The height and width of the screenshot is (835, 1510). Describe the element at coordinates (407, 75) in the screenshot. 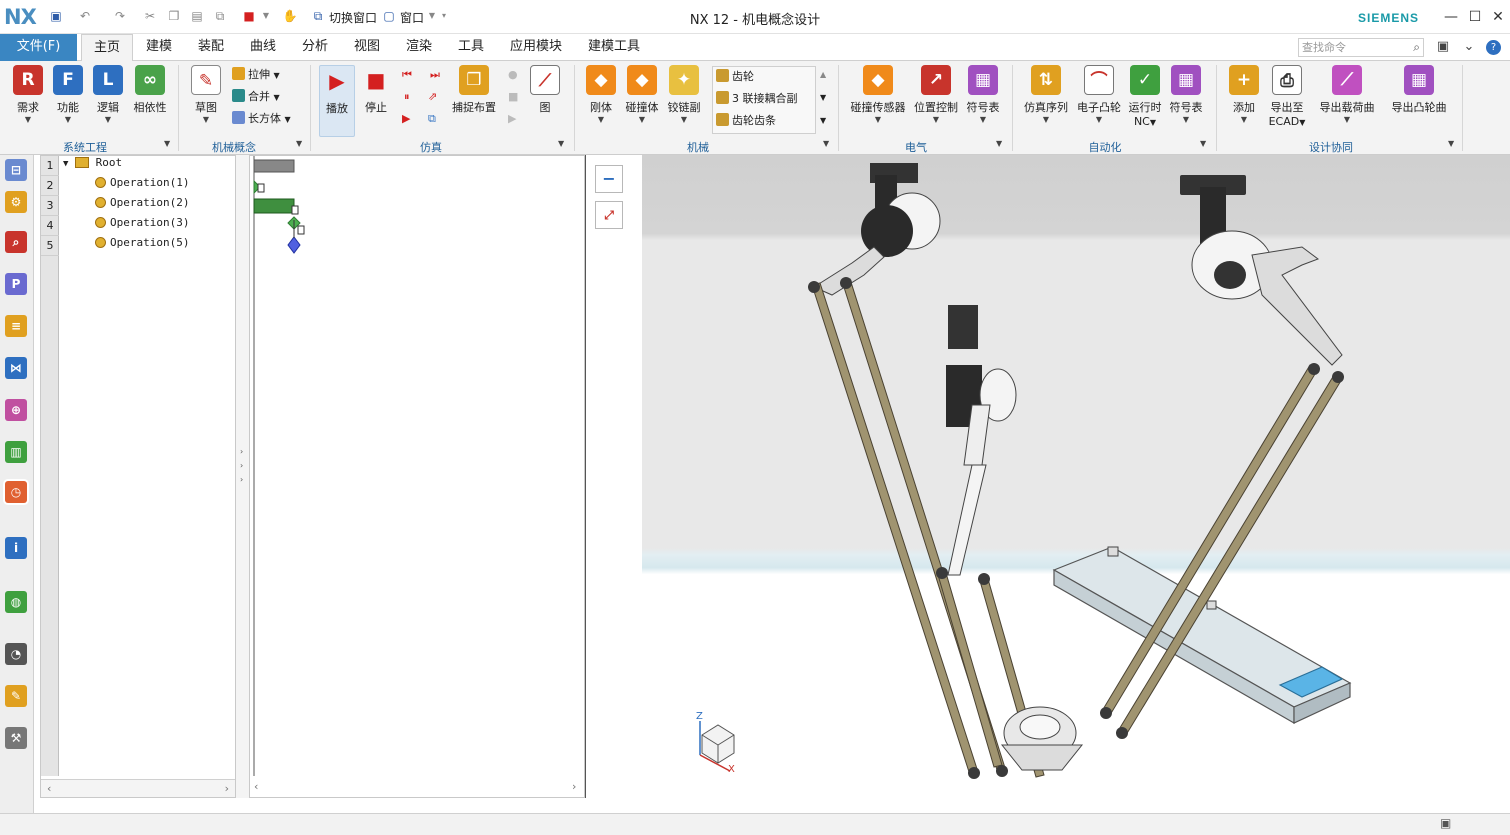

I see `rewind-icon: ⏮` at that location.